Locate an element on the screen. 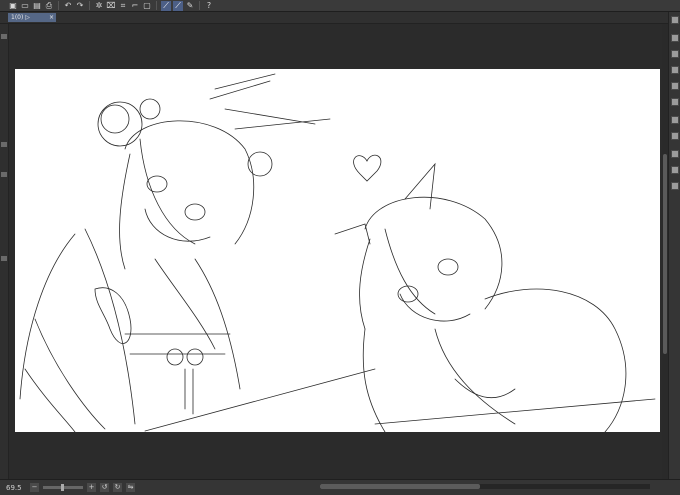 This screenshot has width=680, height=495. horizontal-scrollbar is located at coordinates (485, 486).